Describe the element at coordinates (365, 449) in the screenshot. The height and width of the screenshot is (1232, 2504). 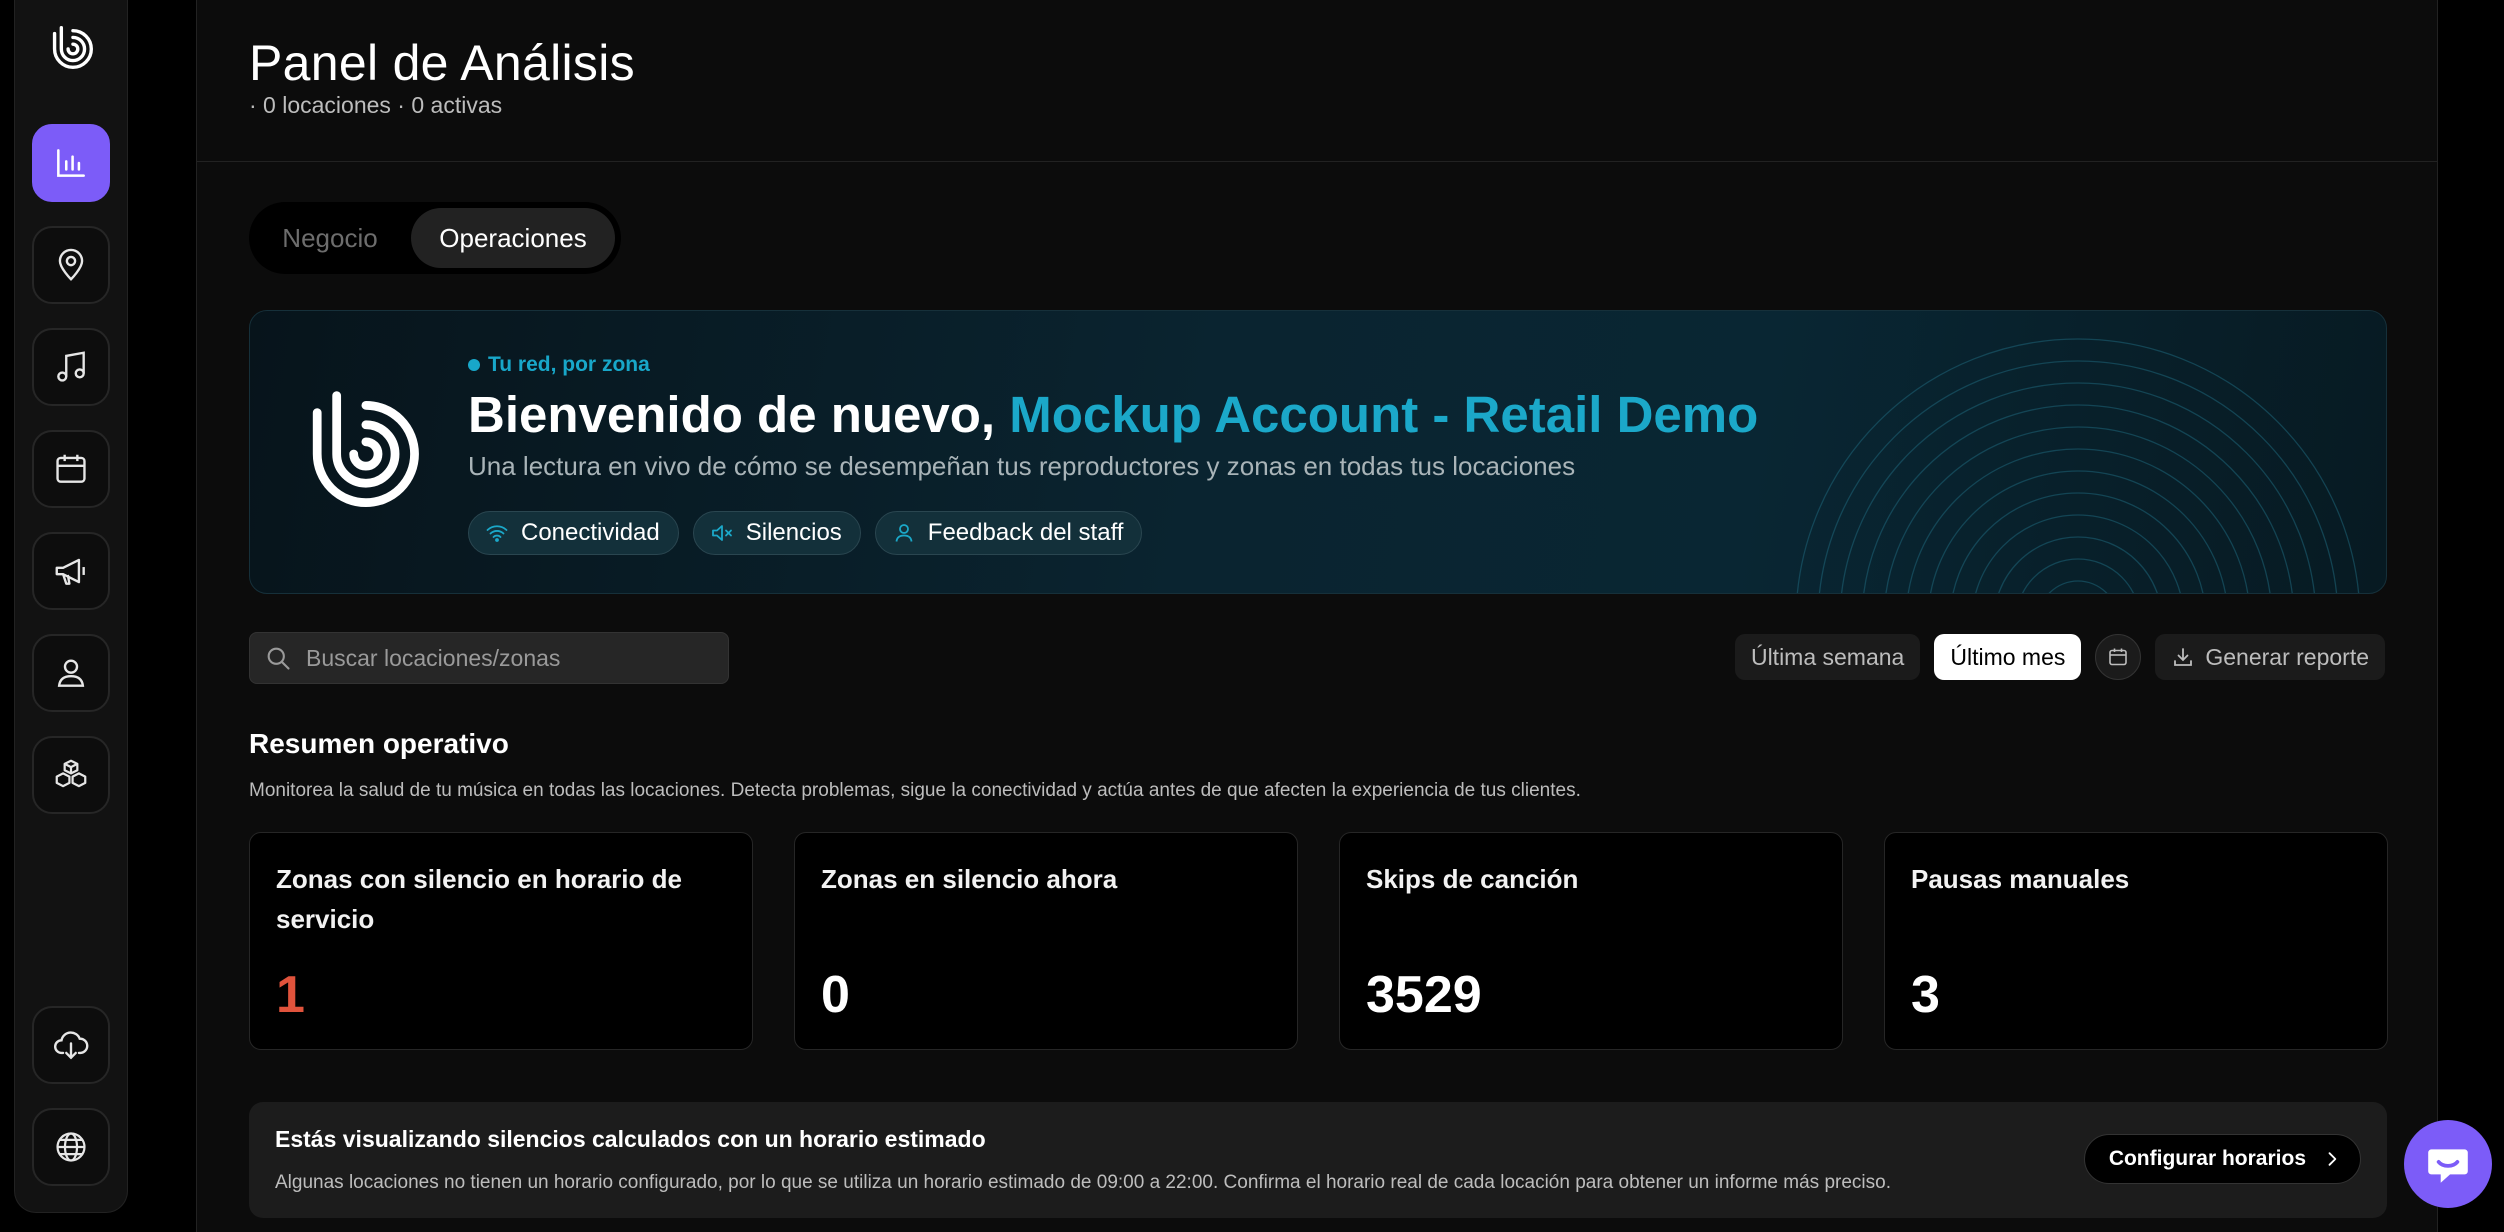
I see `banner-logo-icon` at that location.